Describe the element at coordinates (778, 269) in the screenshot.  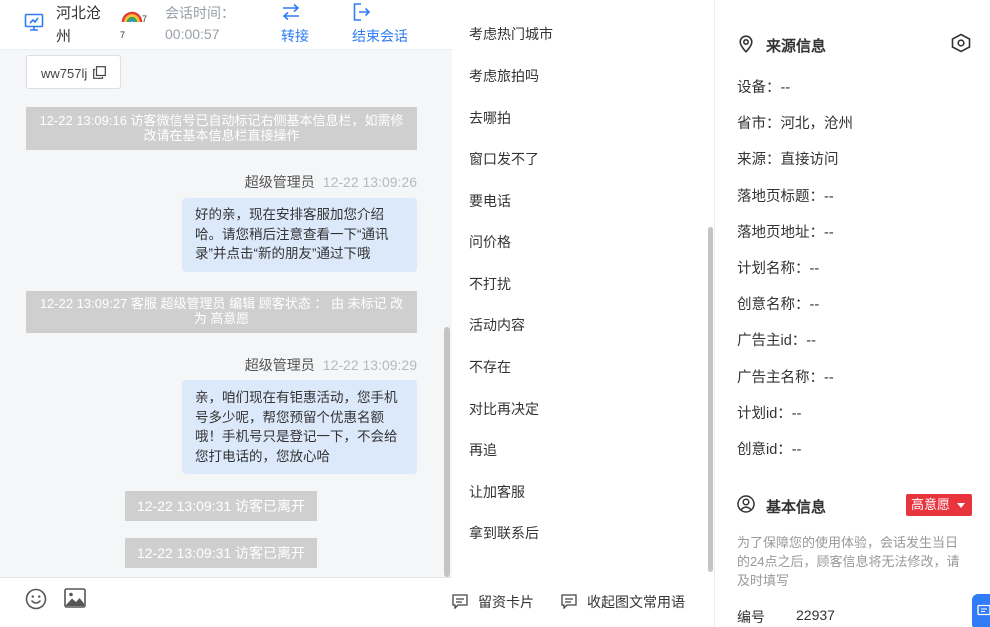
I see `source-info-row: 计划名称：--` at that location.